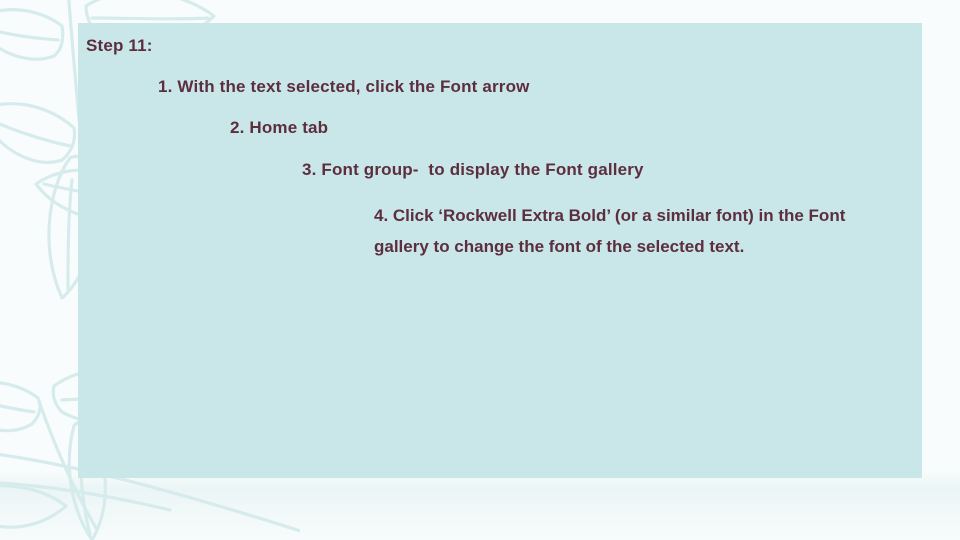  Describe the element at coordinates (480, 505) in the screenshot. I see `bottom-decor-band` at that location.